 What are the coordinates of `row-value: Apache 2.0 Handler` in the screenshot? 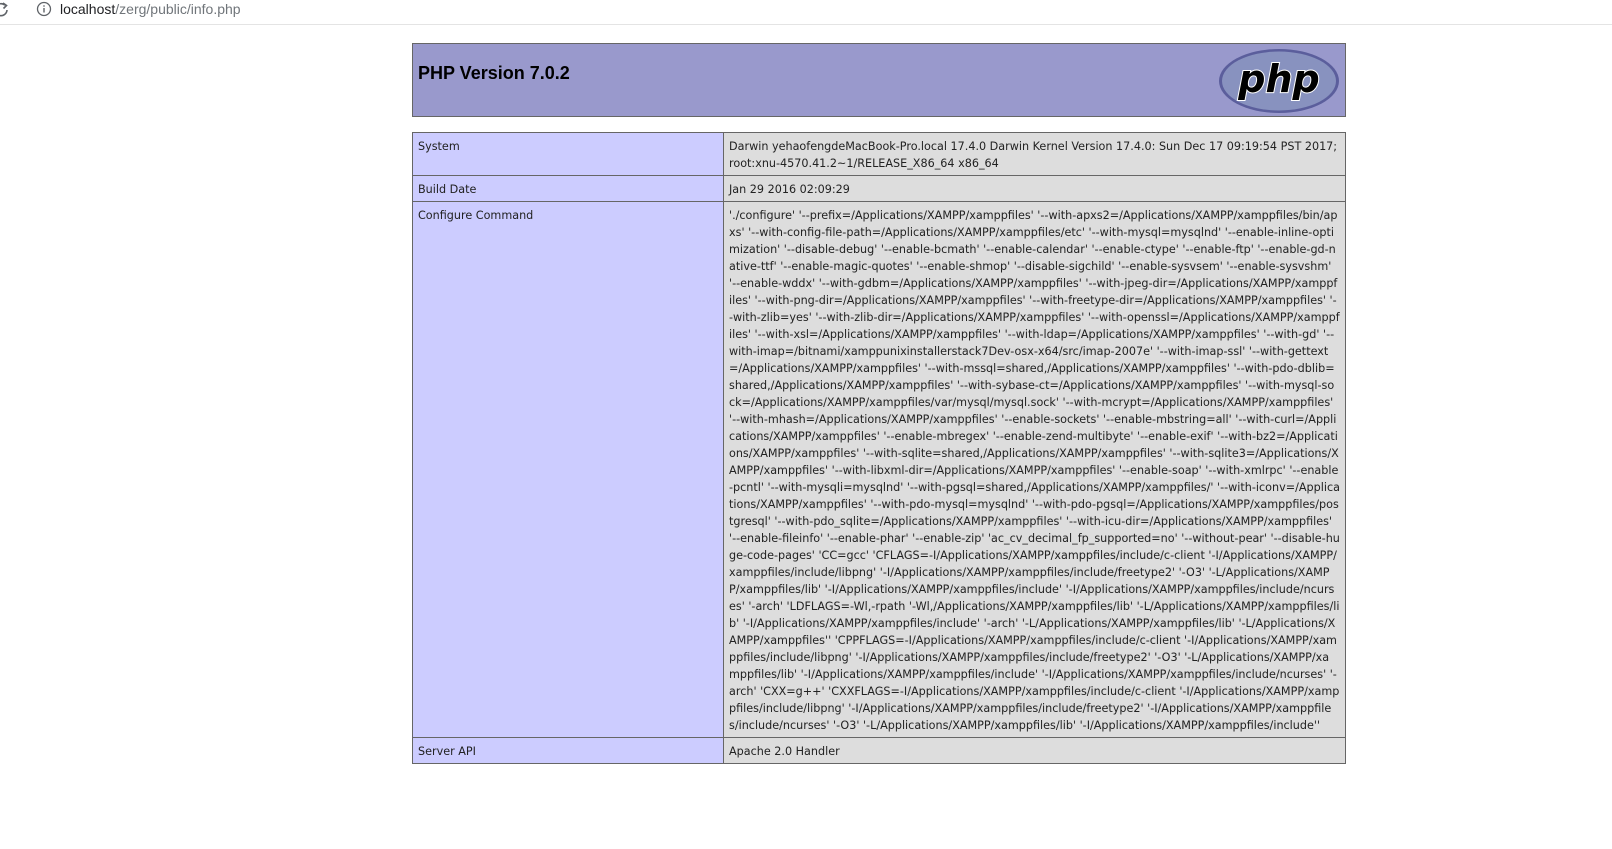 It's located at (1034, 750).